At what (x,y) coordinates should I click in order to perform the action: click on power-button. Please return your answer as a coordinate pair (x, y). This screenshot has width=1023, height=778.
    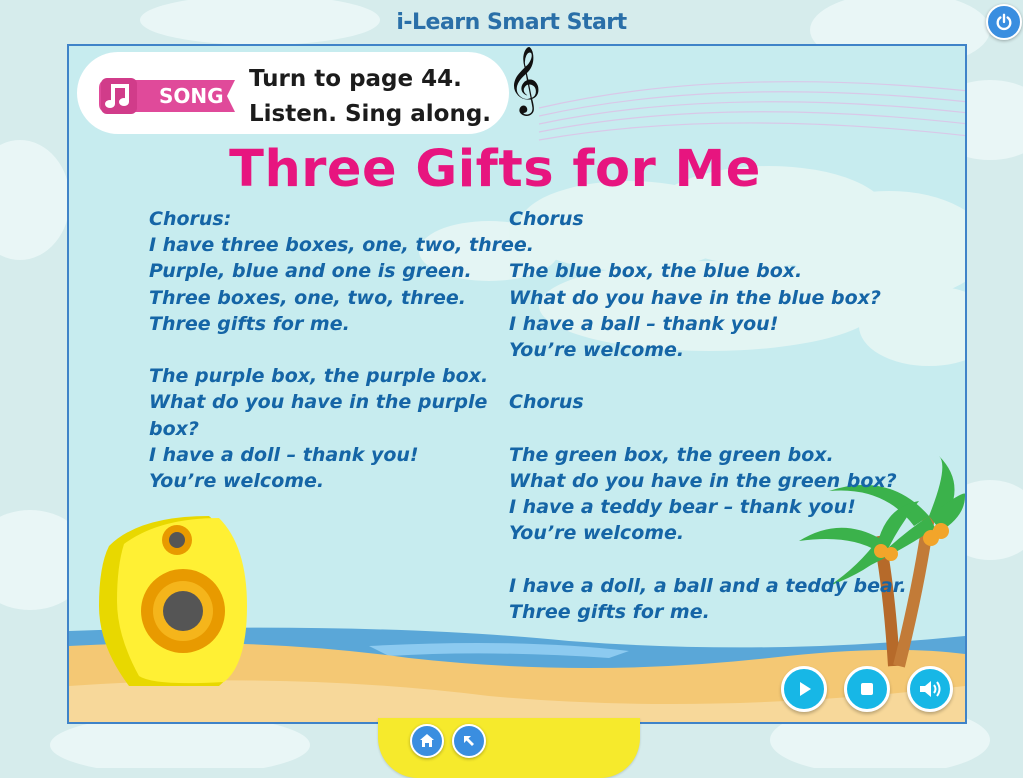
    Looking at the image, I should click on (1004, 22).